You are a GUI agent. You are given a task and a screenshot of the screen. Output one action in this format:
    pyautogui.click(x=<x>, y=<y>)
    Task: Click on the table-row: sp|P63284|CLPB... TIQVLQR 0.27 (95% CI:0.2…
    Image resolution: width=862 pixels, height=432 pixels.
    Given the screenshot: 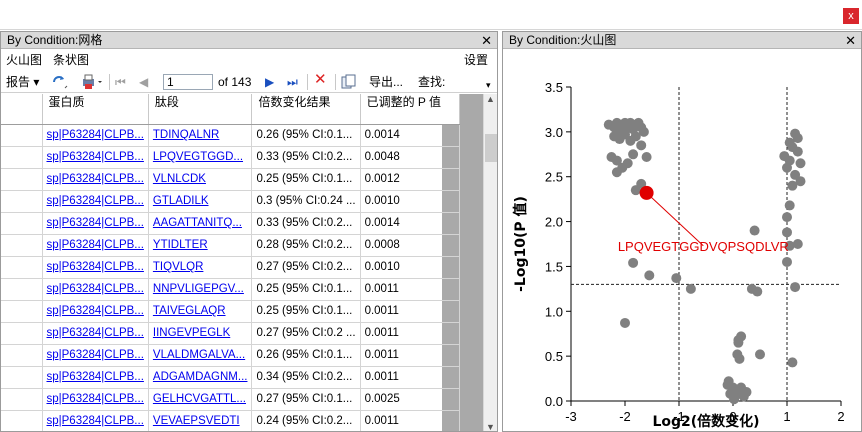 What is the action you would take?
    pyautogui.click(x=230, y=267)
    